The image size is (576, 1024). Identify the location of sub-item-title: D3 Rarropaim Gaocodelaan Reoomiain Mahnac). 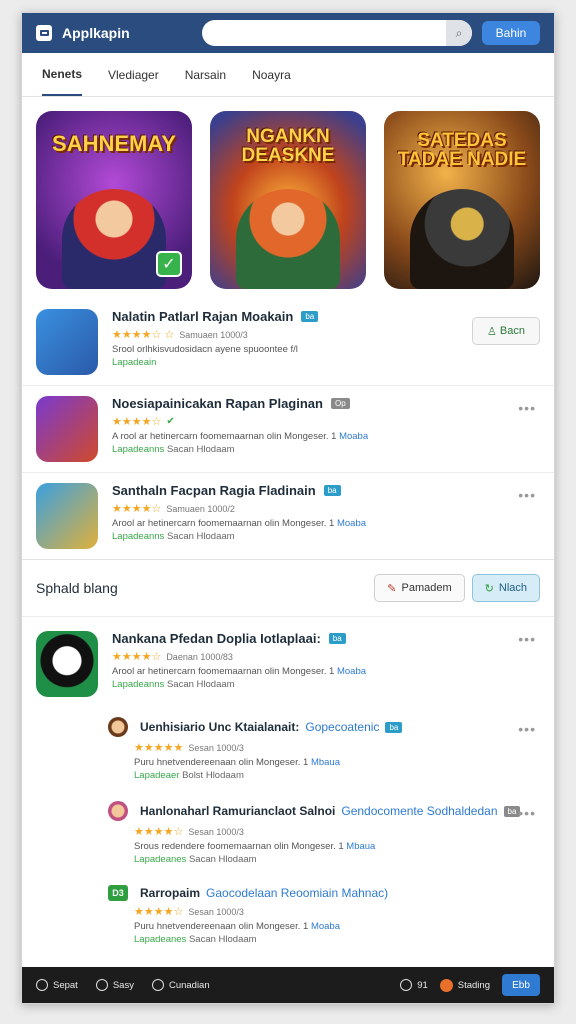
(324, 893).